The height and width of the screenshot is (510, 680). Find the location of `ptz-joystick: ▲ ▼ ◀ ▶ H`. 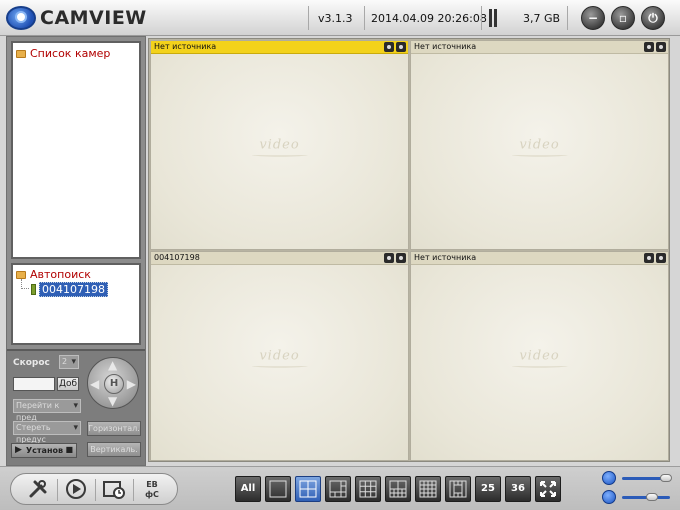

ptz-joystick: ▲ ▼ ◀ ▶ H is located at coordinates (113, 383).